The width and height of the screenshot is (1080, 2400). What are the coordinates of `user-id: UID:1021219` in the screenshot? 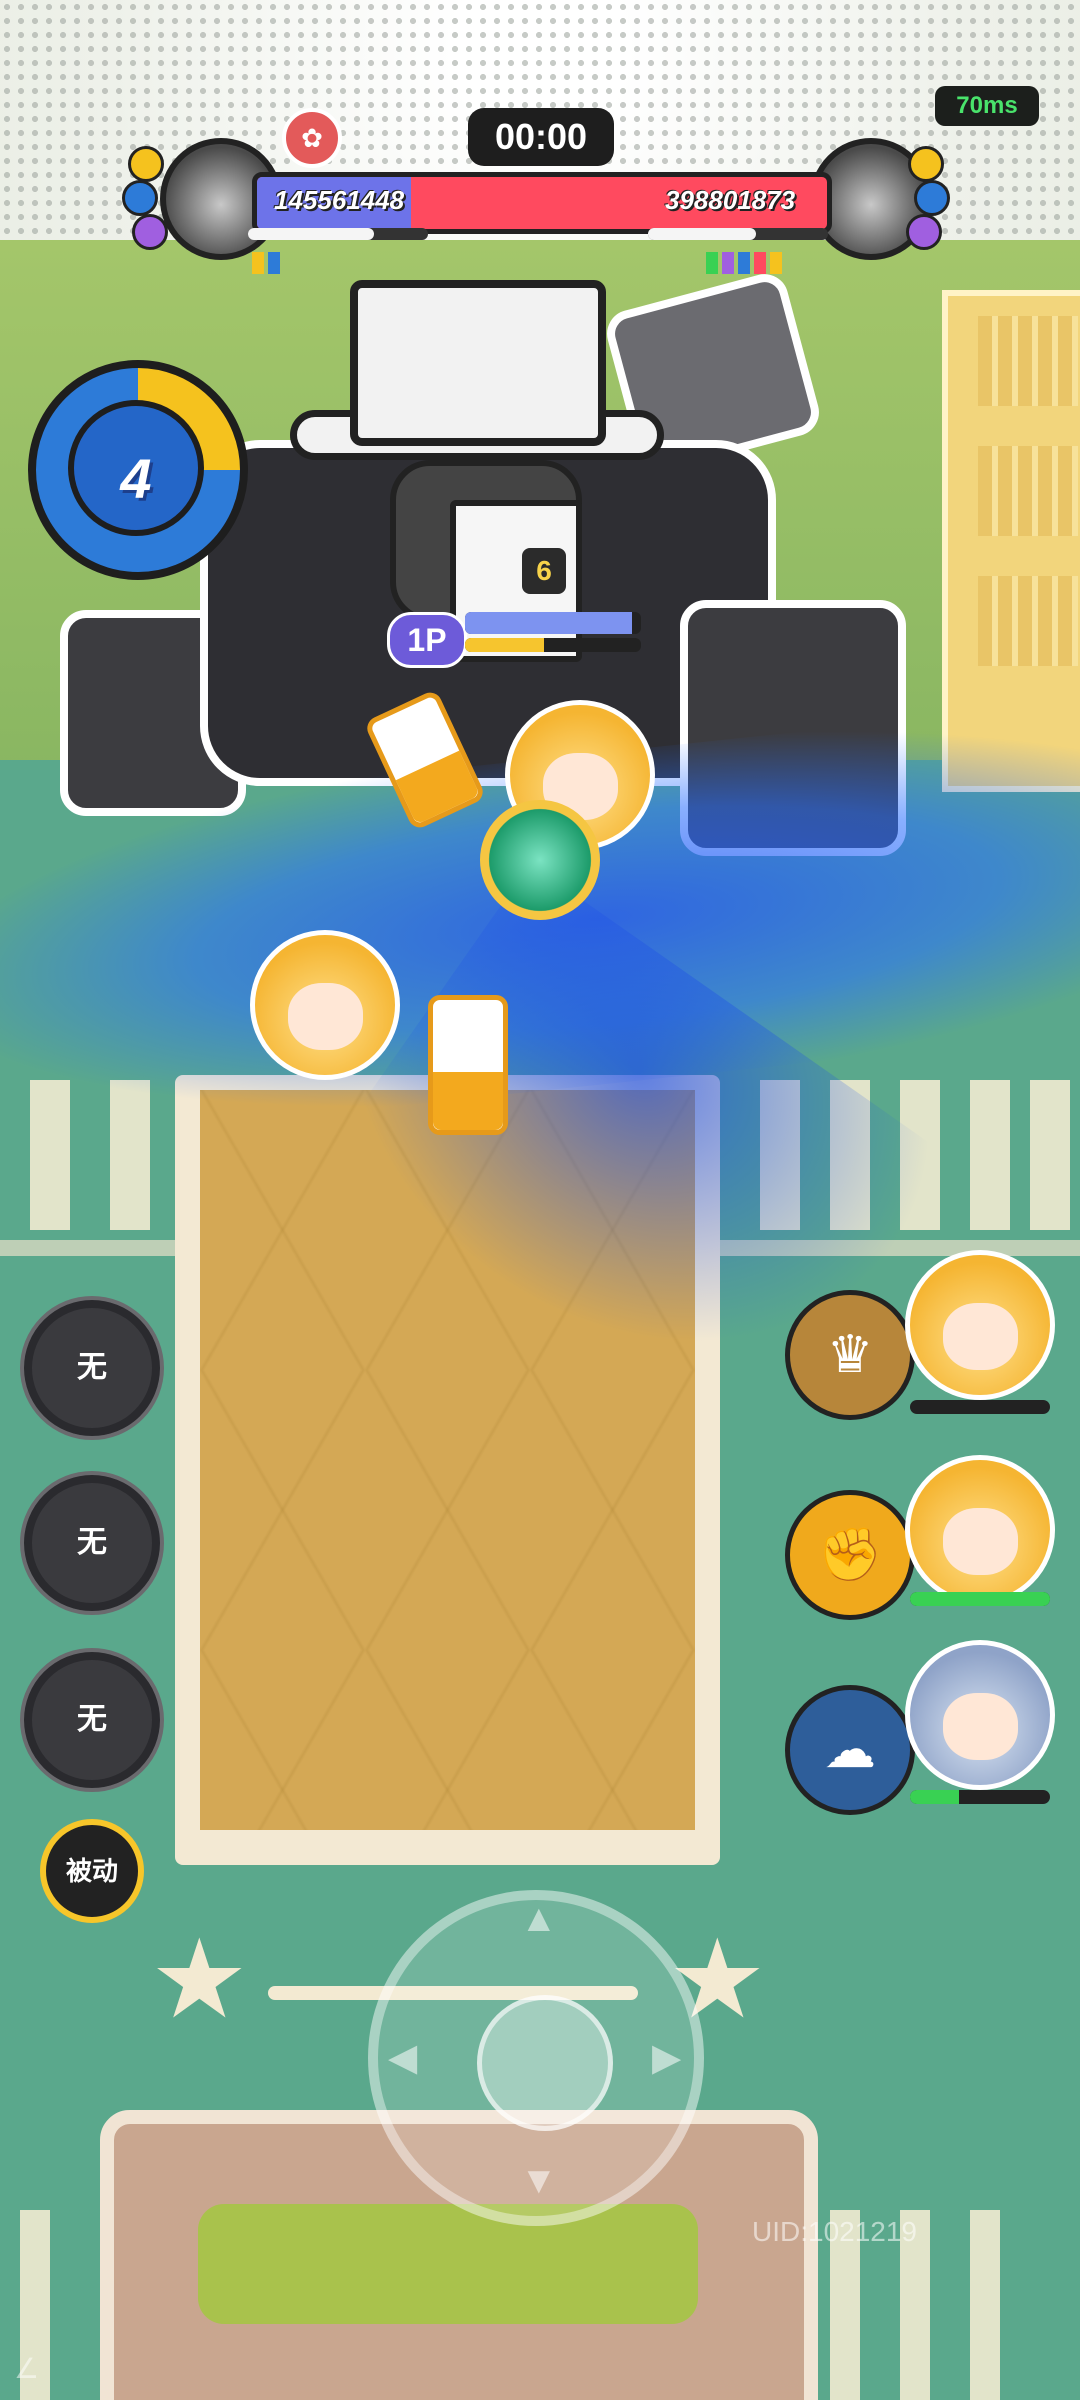 It's located at (835, 2231).